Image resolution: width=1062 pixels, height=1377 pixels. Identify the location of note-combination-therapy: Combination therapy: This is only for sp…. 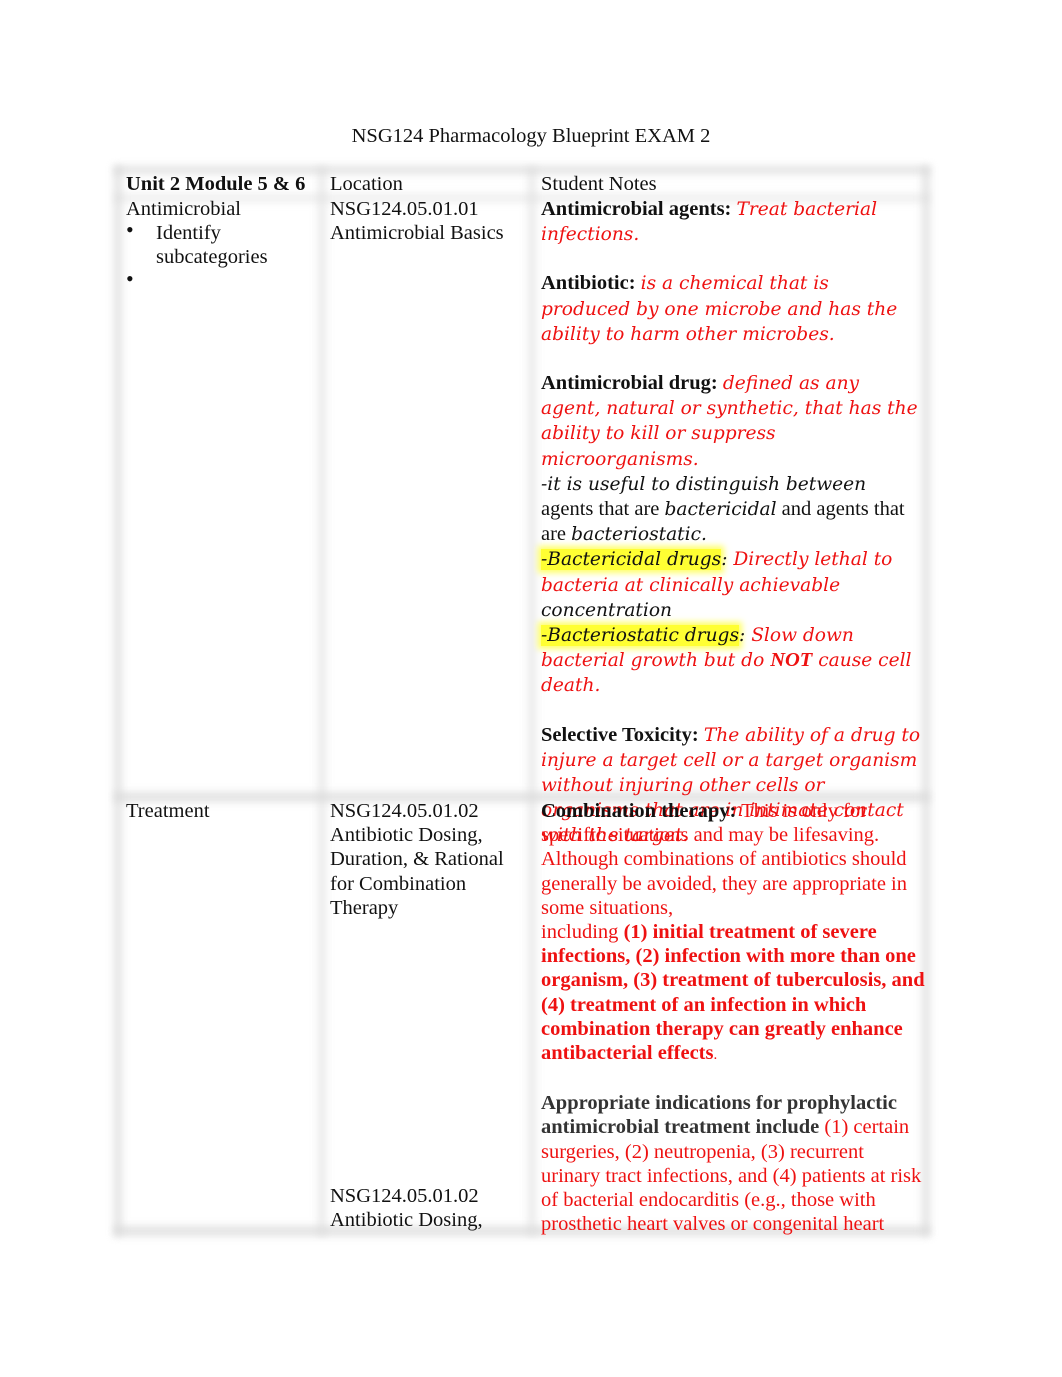
(733, 933).